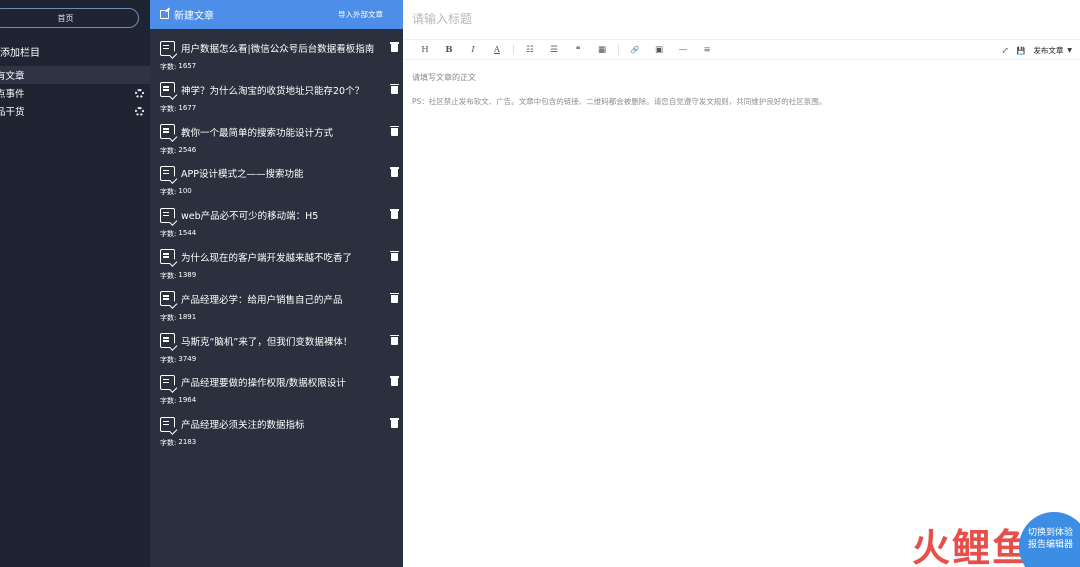 The height and width of the screenshot is (567, 1080). Describe the element at coordinates (276, 14) in the screenshot. I see `article-list-header: 新建文章 导入外部文章` at that location.